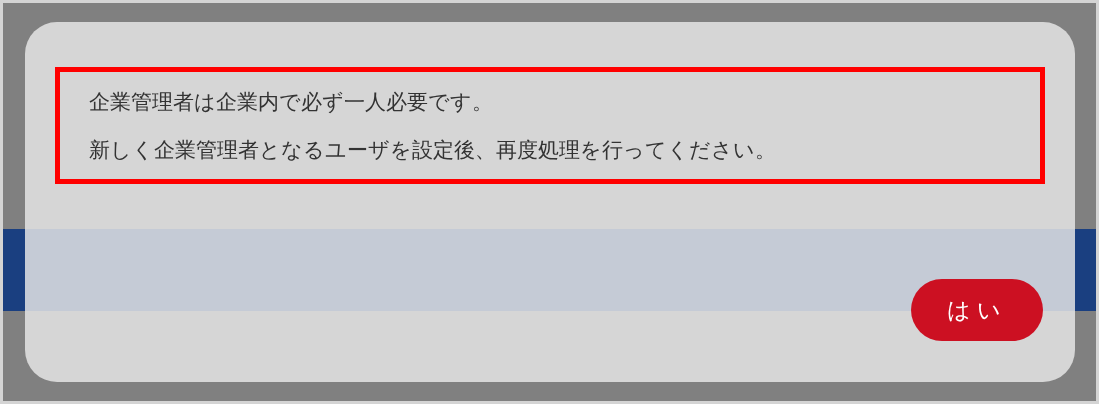 The image size is (1099, 404). What do you see at coordinates (291, 102) in the screenshot?
I see `message-text: 企業管理者は企業内で必ず一人必要です。` at bounding box center [291, 102].